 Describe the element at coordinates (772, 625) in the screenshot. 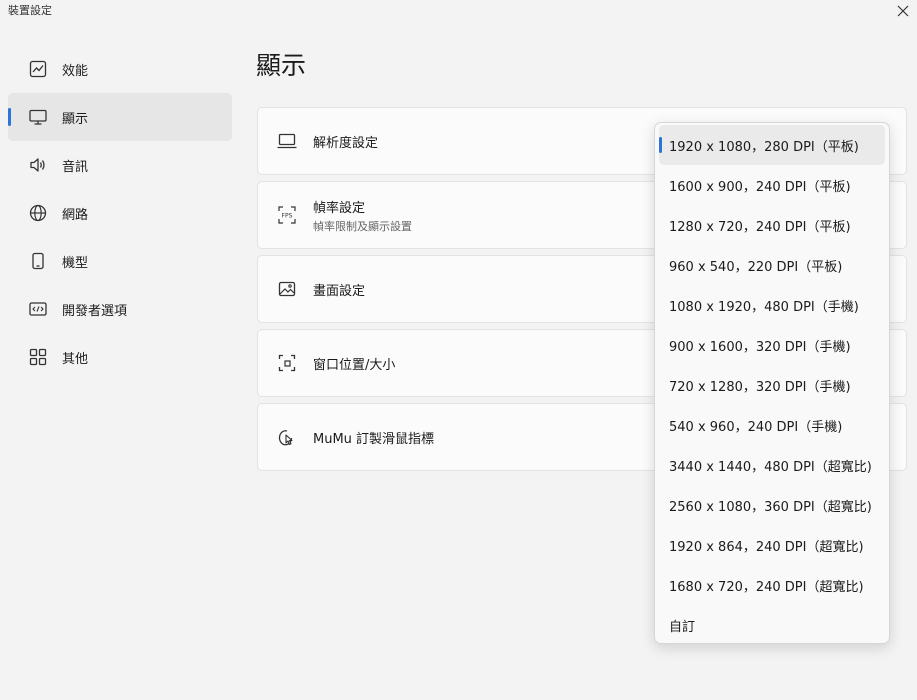

I see `resolution-option-custom: 自訂` at that location.